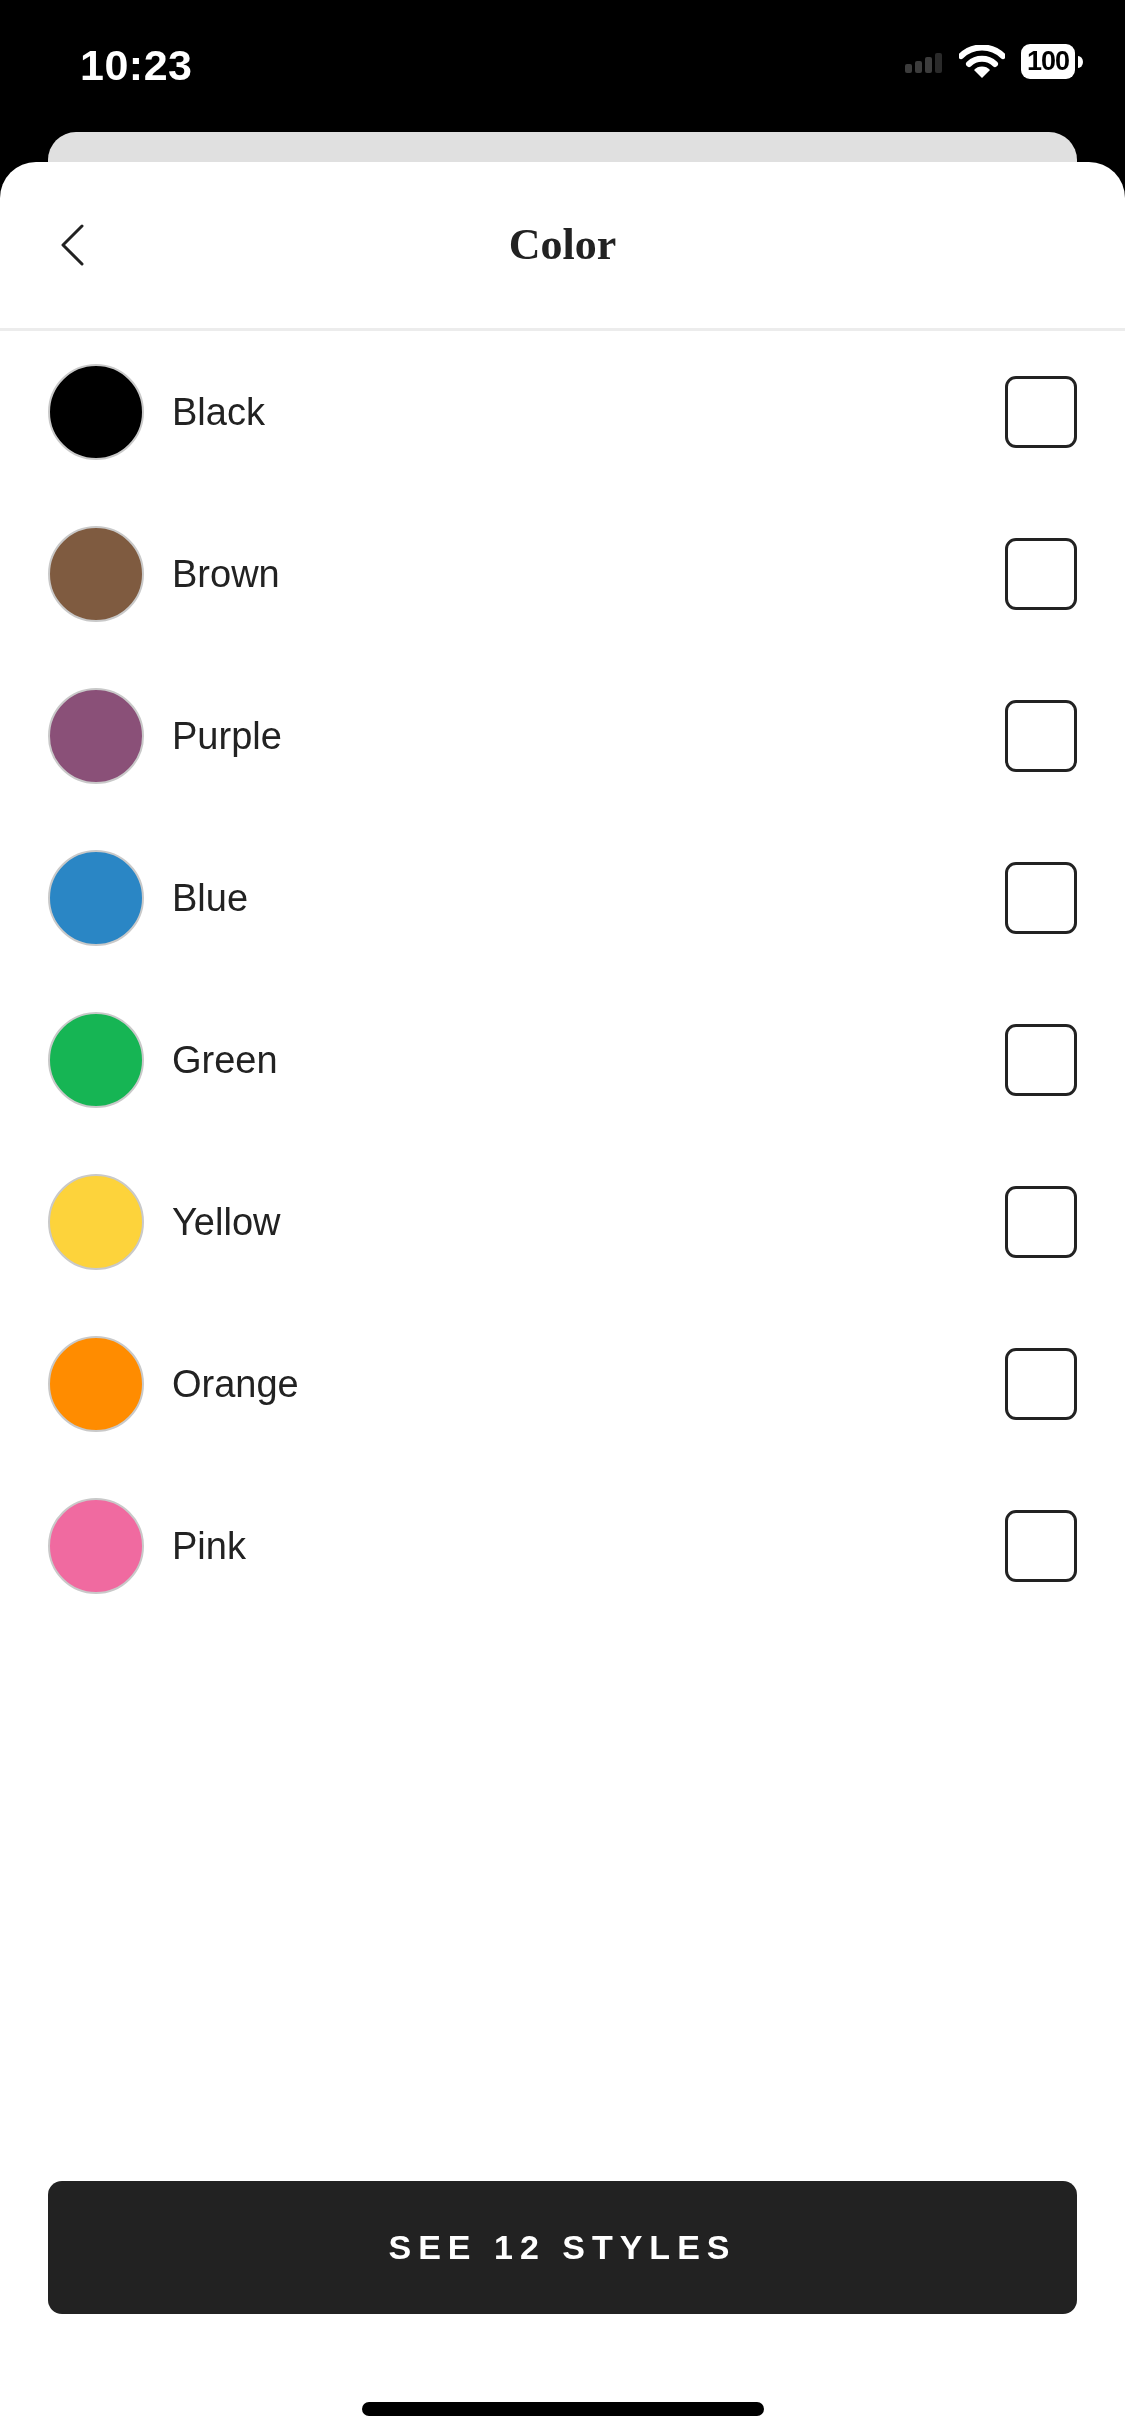 The width and height of the screenshot is (1125, 2436). Describe the element at coordinates (227, 1222) in the screenshot. I see `color-label: Yellow` at that location.